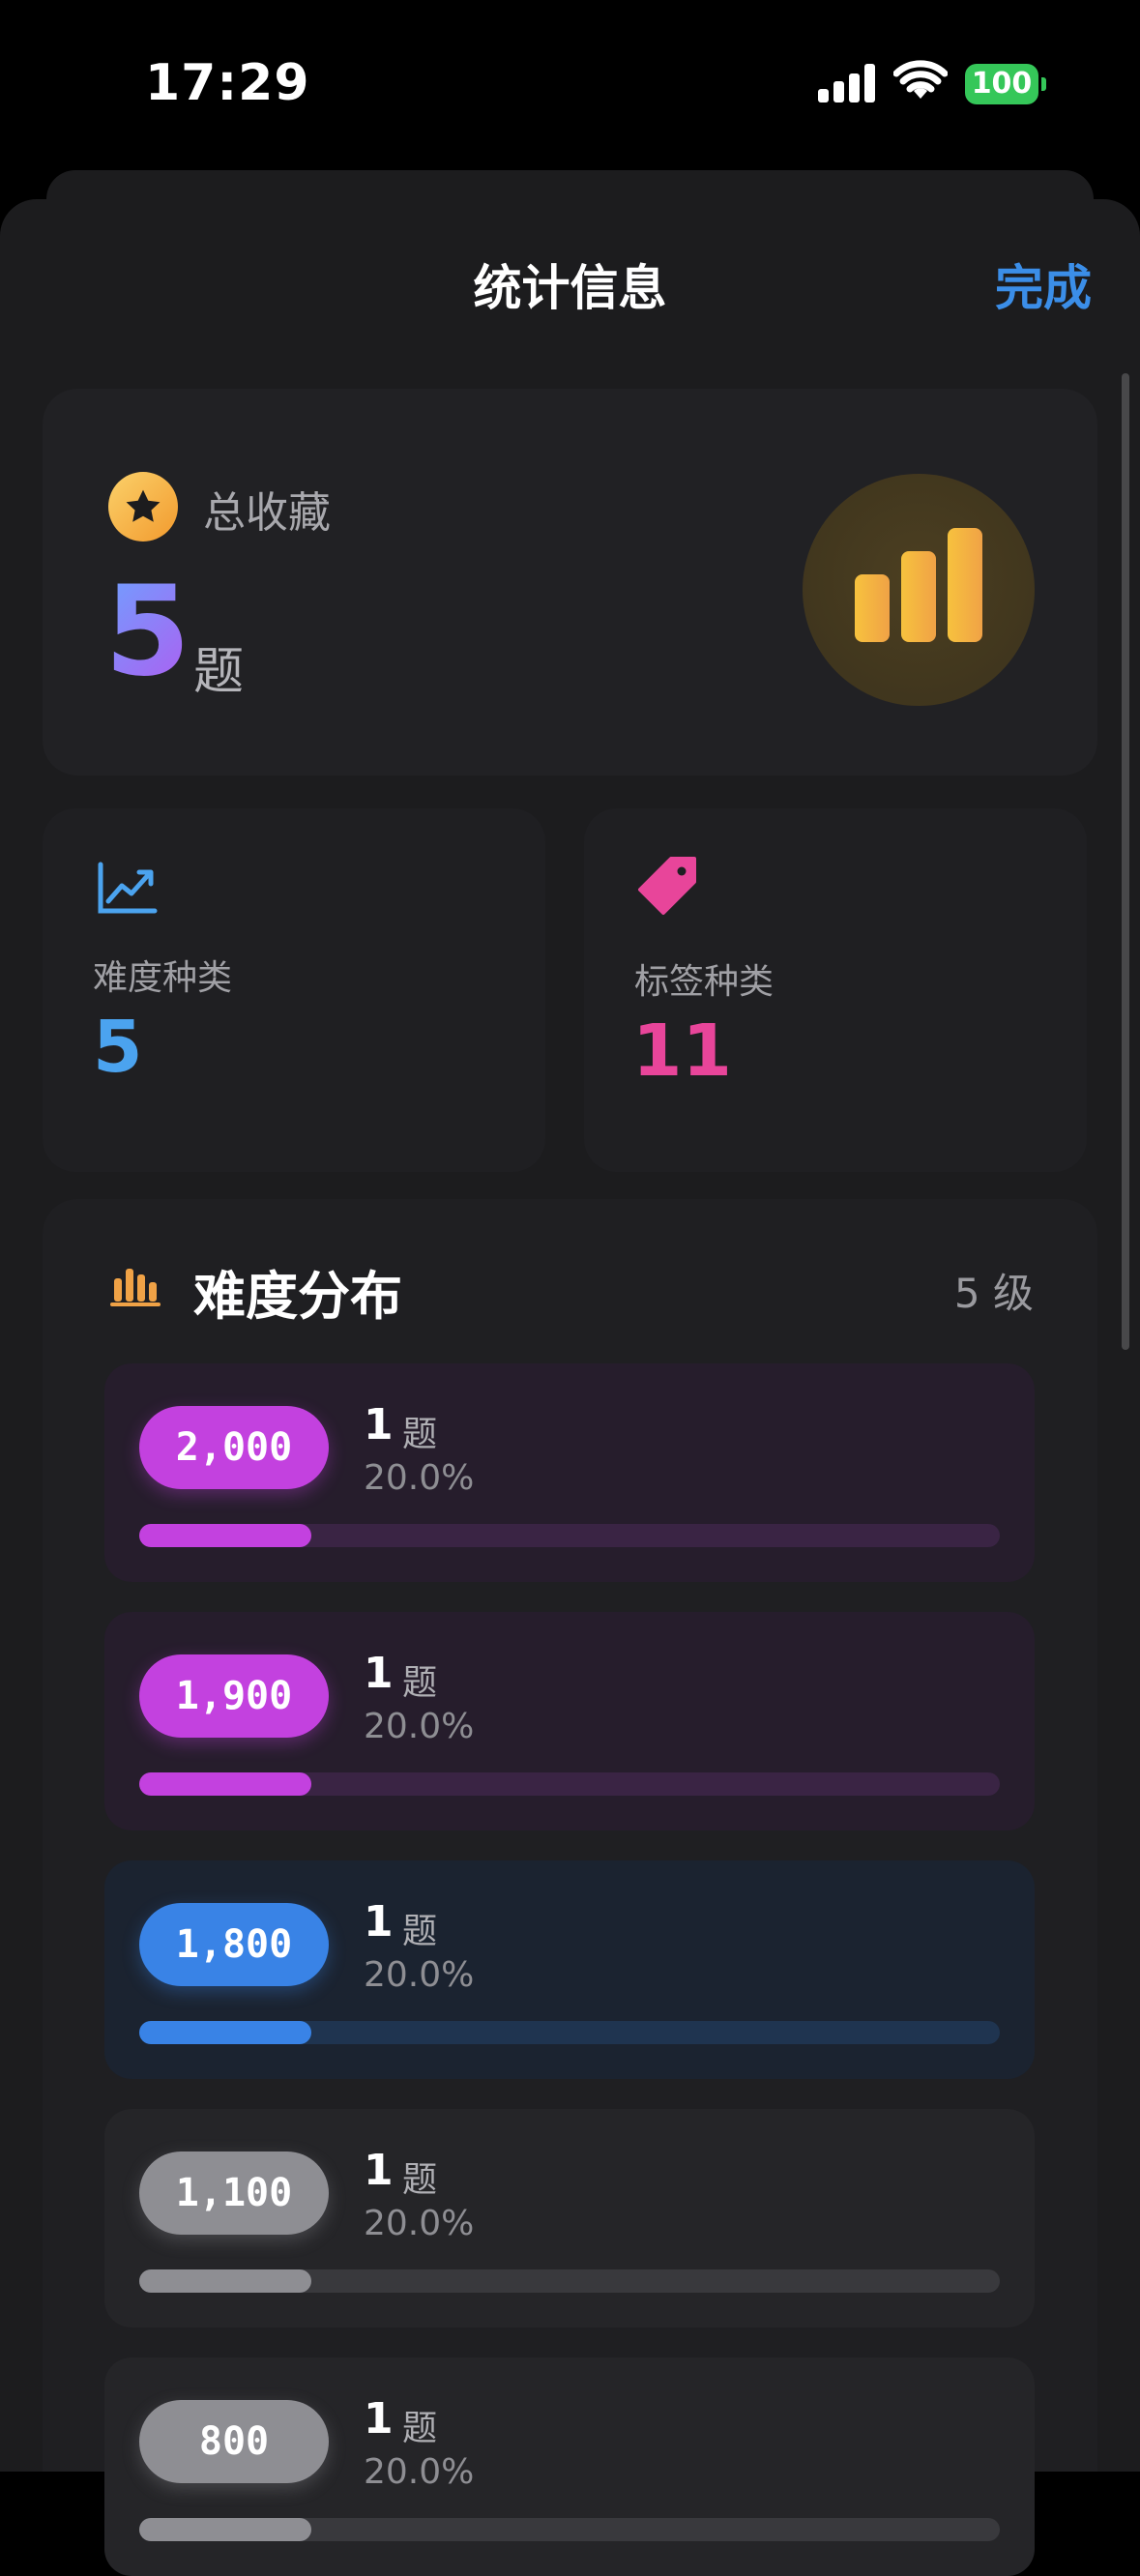 This screenshot has height=2576, width=1140. What do you see at coordinates (1001, 84) in the screenshot?
I see `battery-indicator: 100` at bounding box center [1001, 84].